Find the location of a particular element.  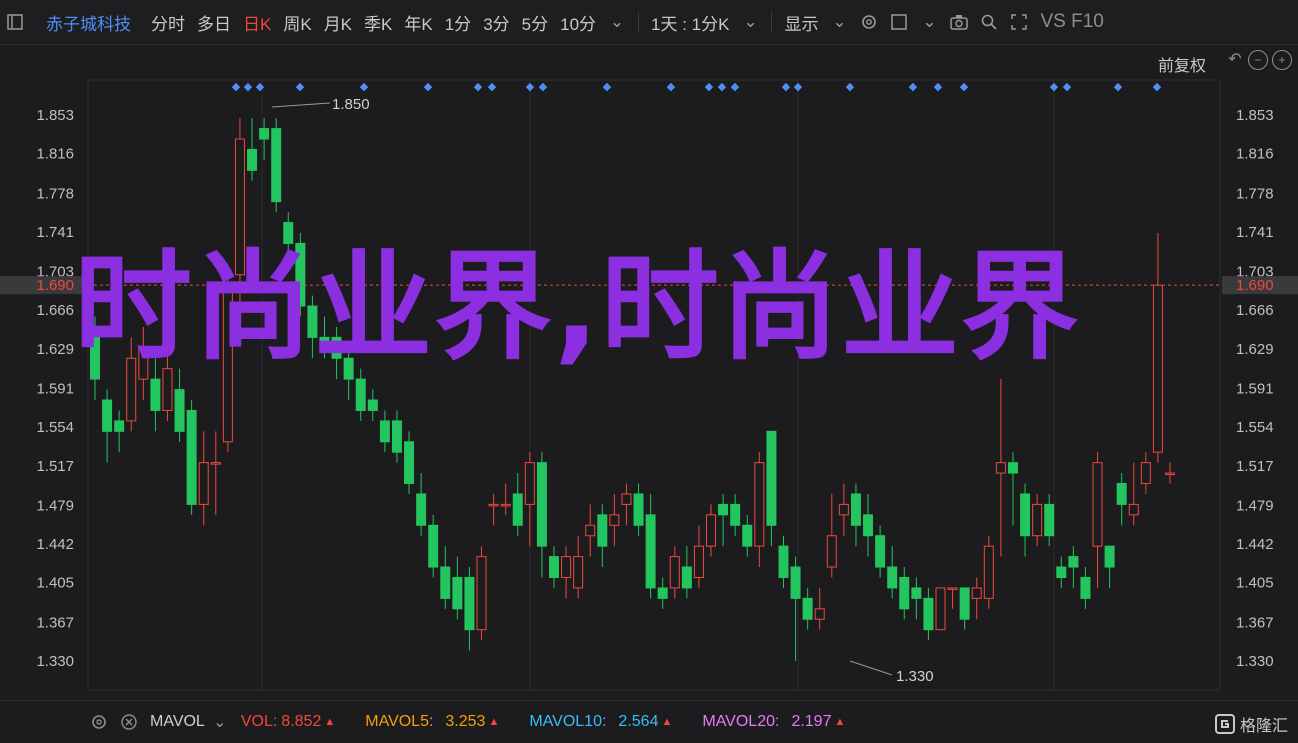

period-quarterly-k: 季K is located at coordinates (378, 22).